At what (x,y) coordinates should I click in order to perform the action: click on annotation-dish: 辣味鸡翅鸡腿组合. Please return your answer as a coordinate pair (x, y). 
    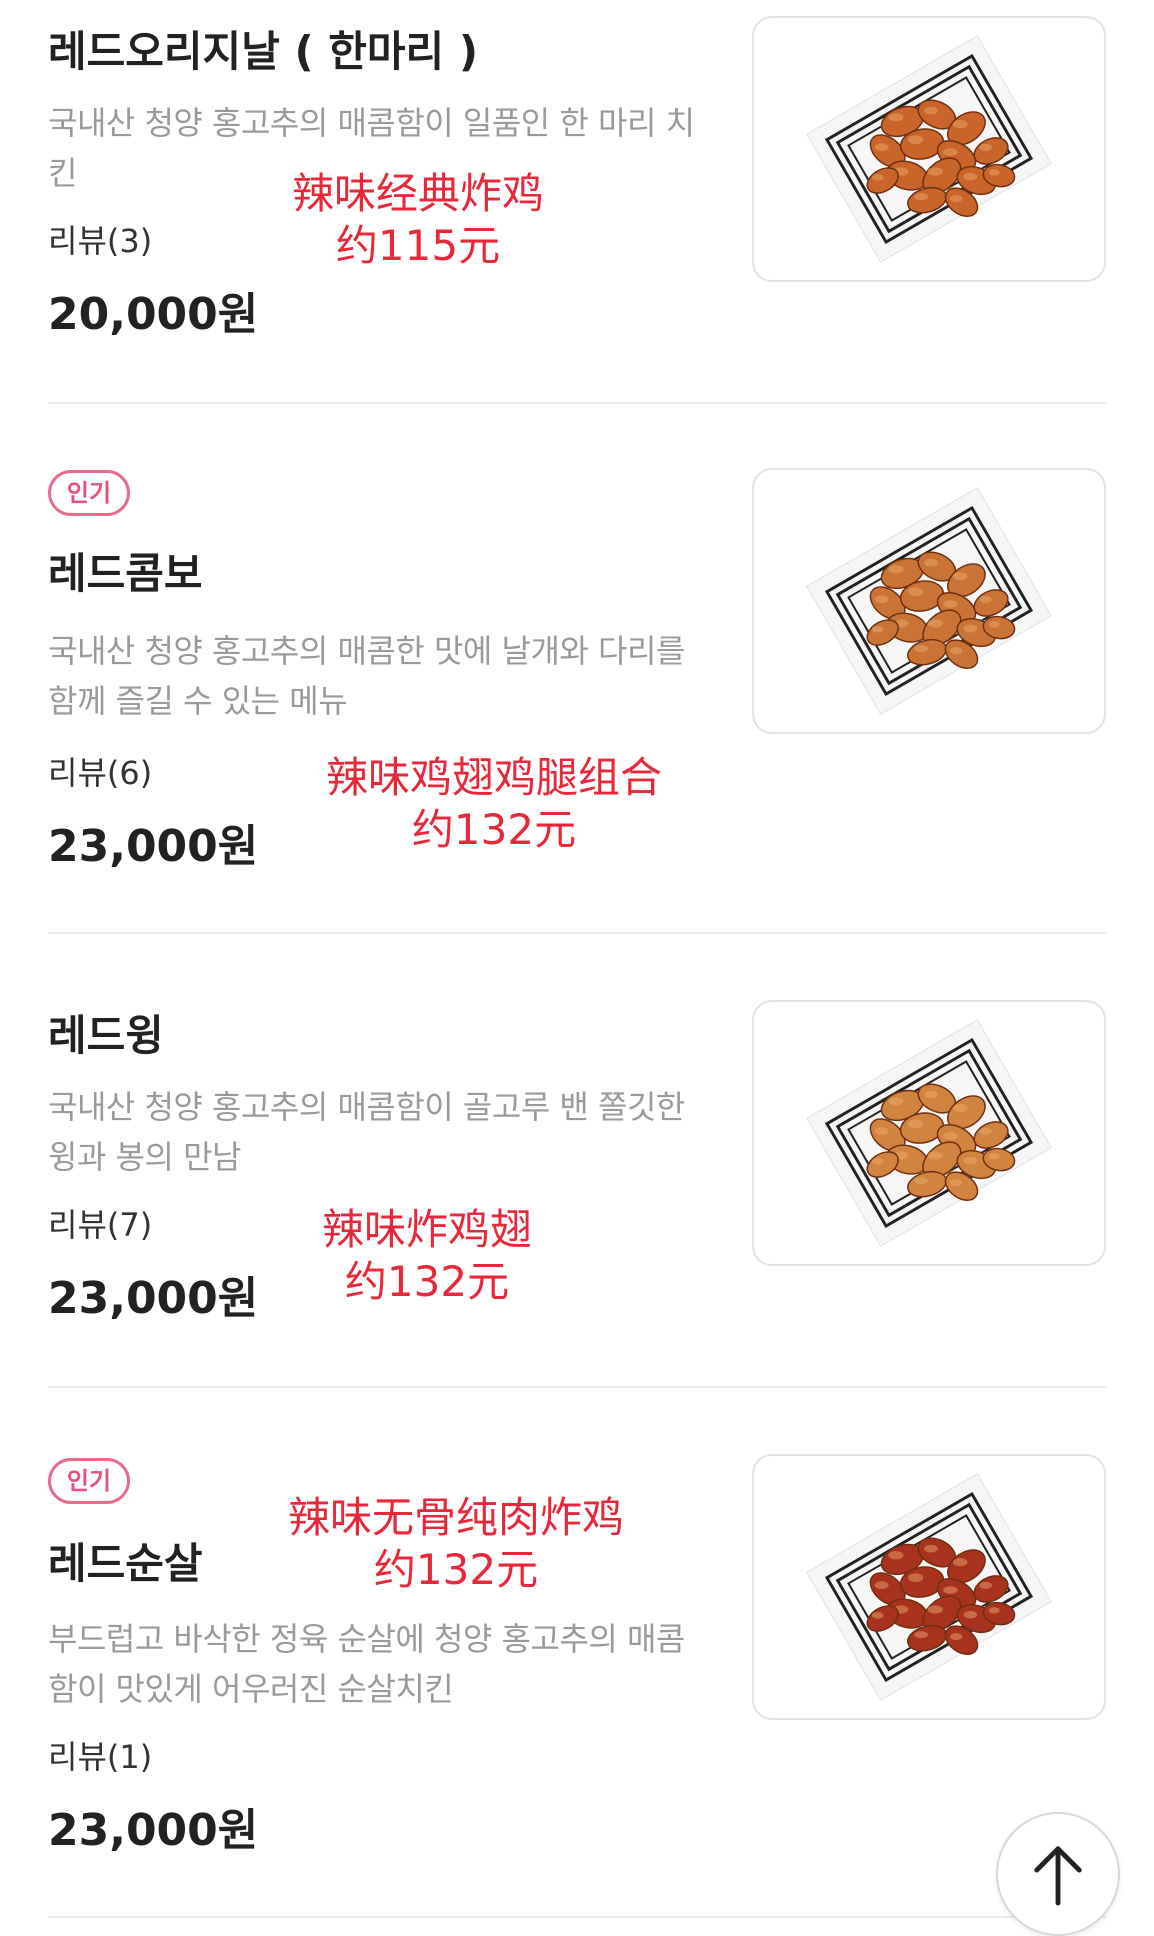
    Looking at the image, I should click on (494, 777).